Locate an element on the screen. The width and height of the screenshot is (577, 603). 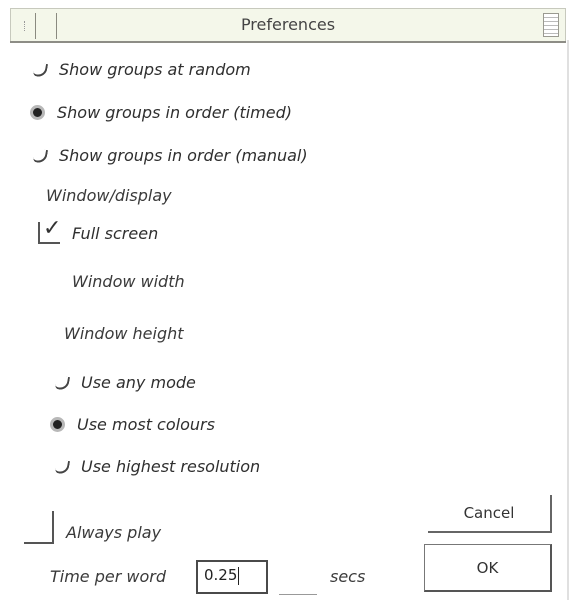
full-screen-checkbox: ✓ Full screen is located at coordinates (98, 231).